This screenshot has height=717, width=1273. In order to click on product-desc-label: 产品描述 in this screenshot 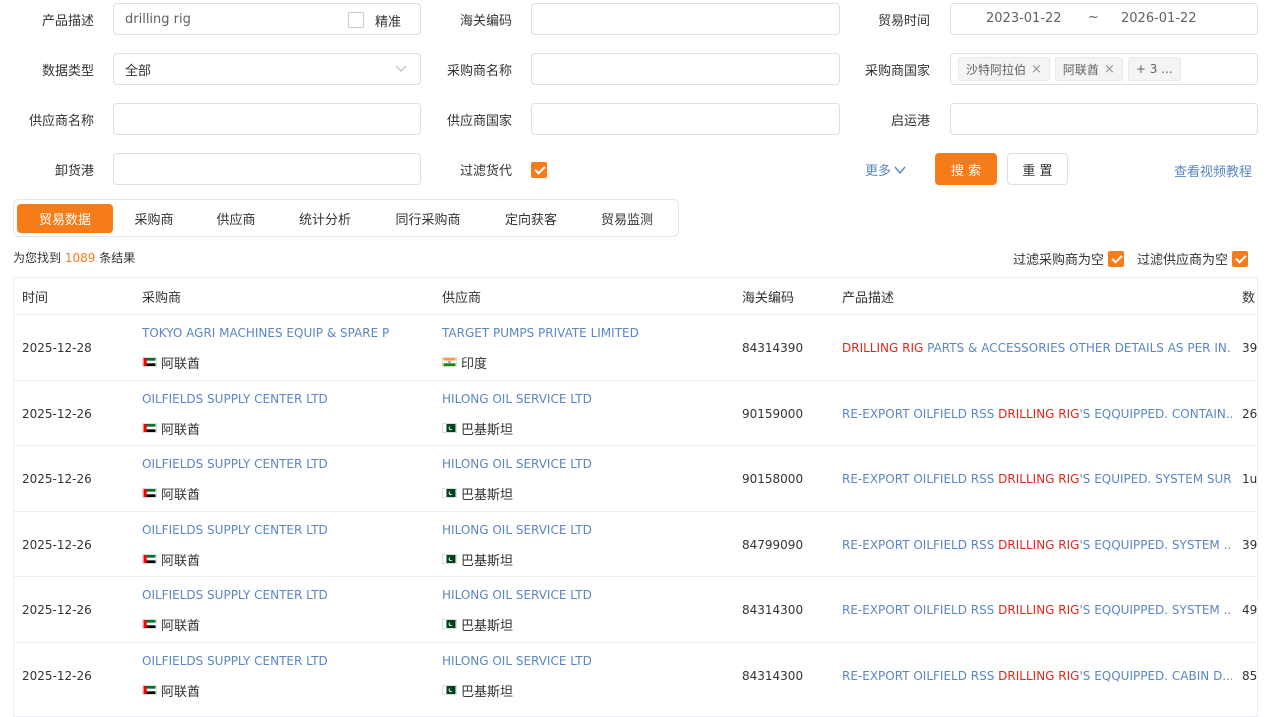, I will do `click(67, 21)`.